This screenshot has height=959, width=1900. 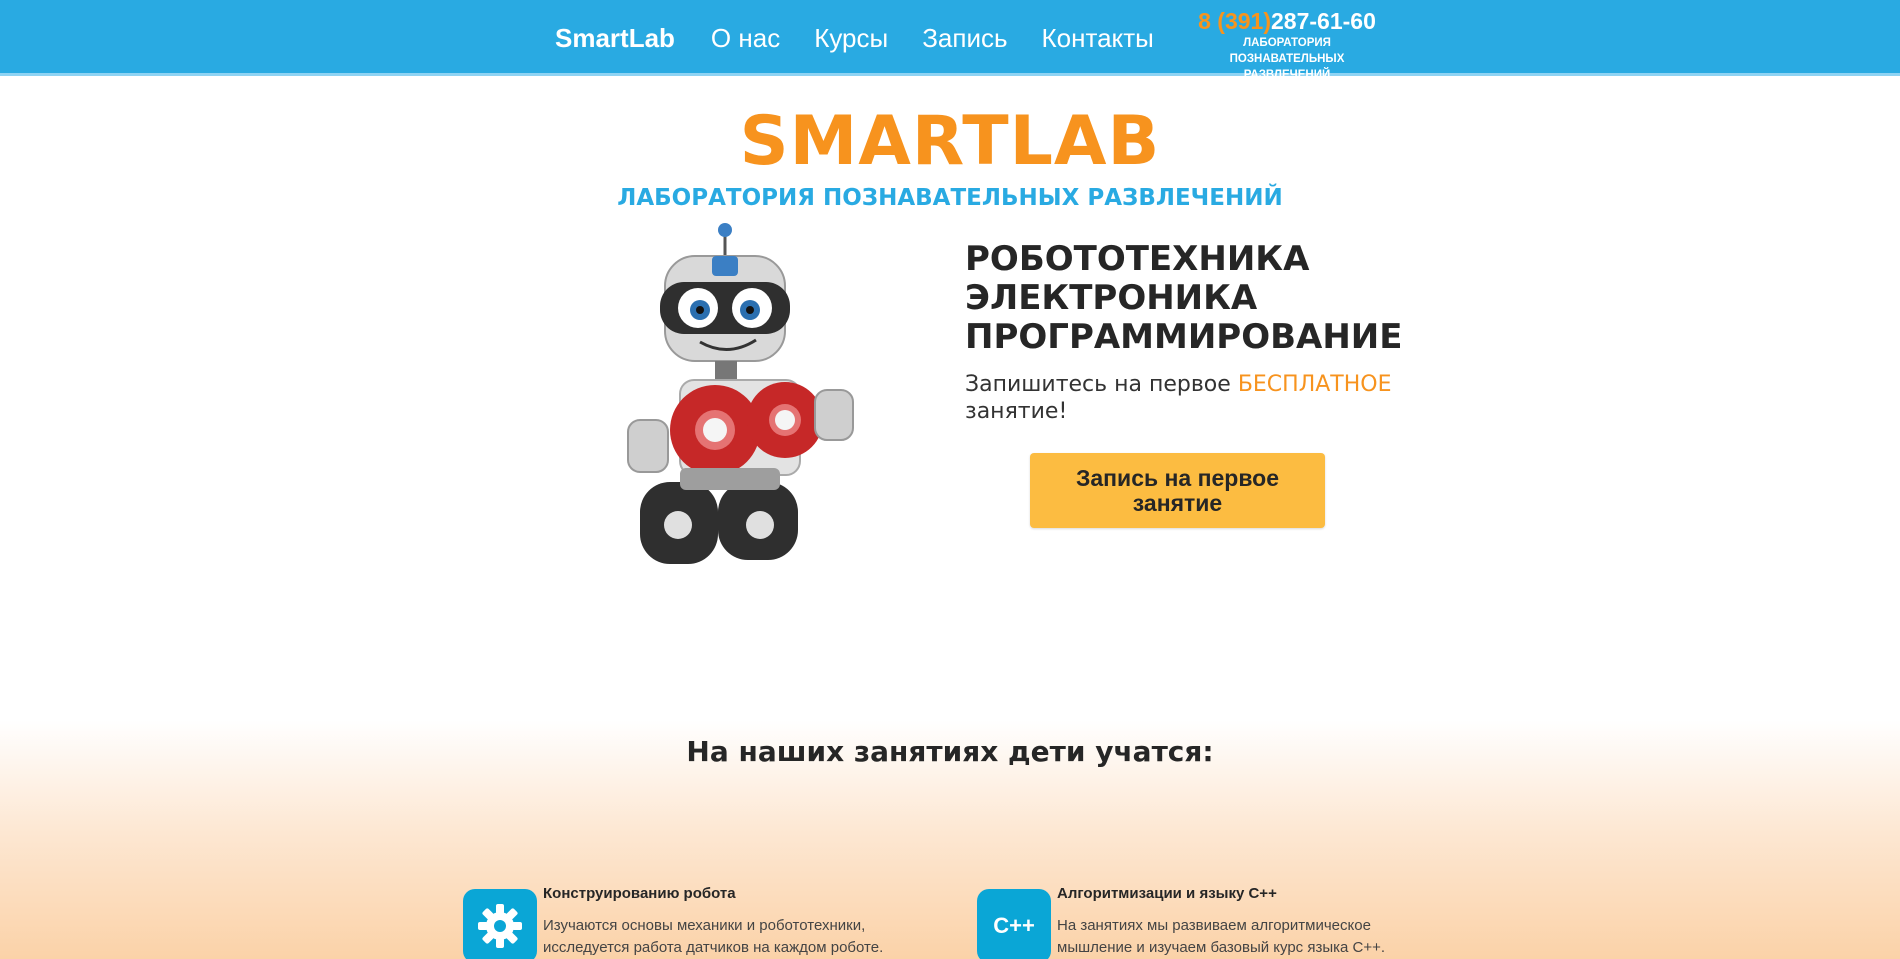 I want to click on invite-highlight-free: БЕСПЛАТНОЕ, so click(x=1314, y=384).